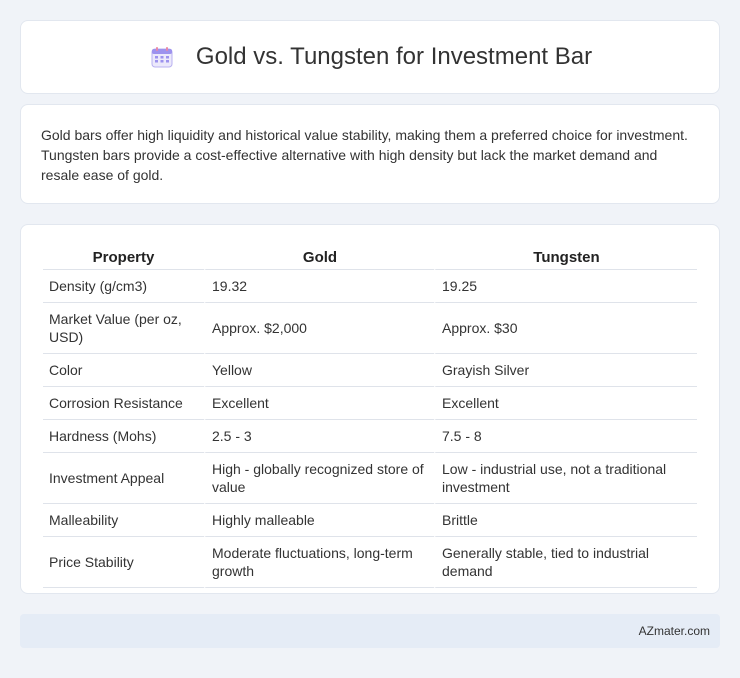 The height and width of the screenshot is (678, 740). I want to click on table-header-row: Property Gold Tungsten, so click(370, 257).